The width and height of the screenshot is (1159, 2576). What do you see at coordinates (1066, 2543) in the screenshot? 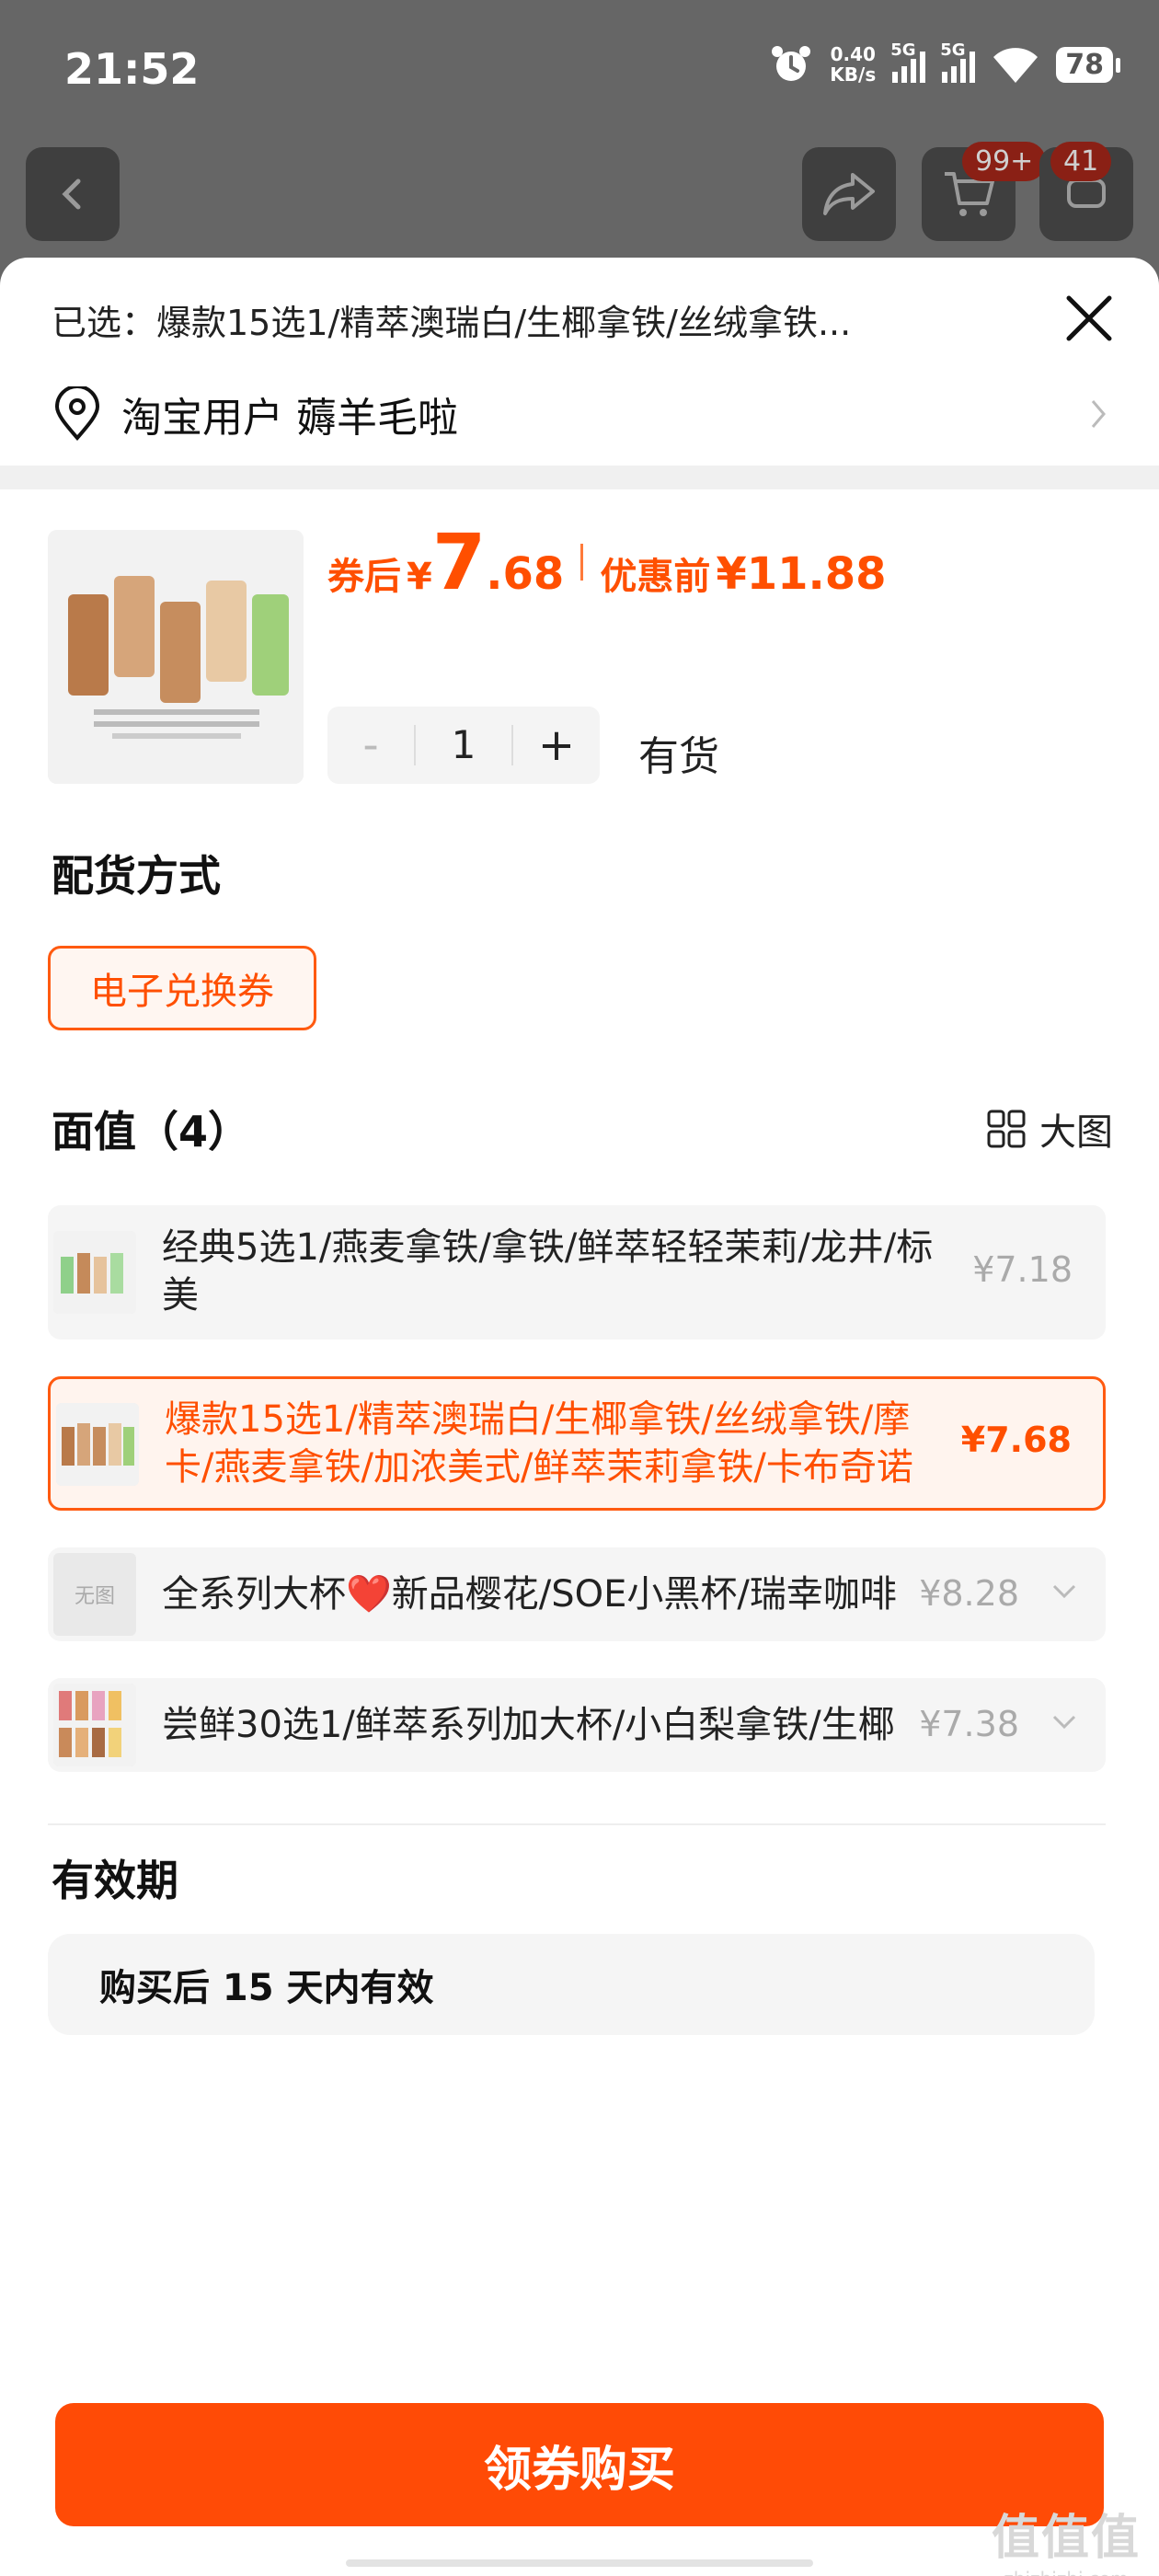
I see `watermark: 值值值 zhizhizhi.com` at bounding box center [1066, 2543].